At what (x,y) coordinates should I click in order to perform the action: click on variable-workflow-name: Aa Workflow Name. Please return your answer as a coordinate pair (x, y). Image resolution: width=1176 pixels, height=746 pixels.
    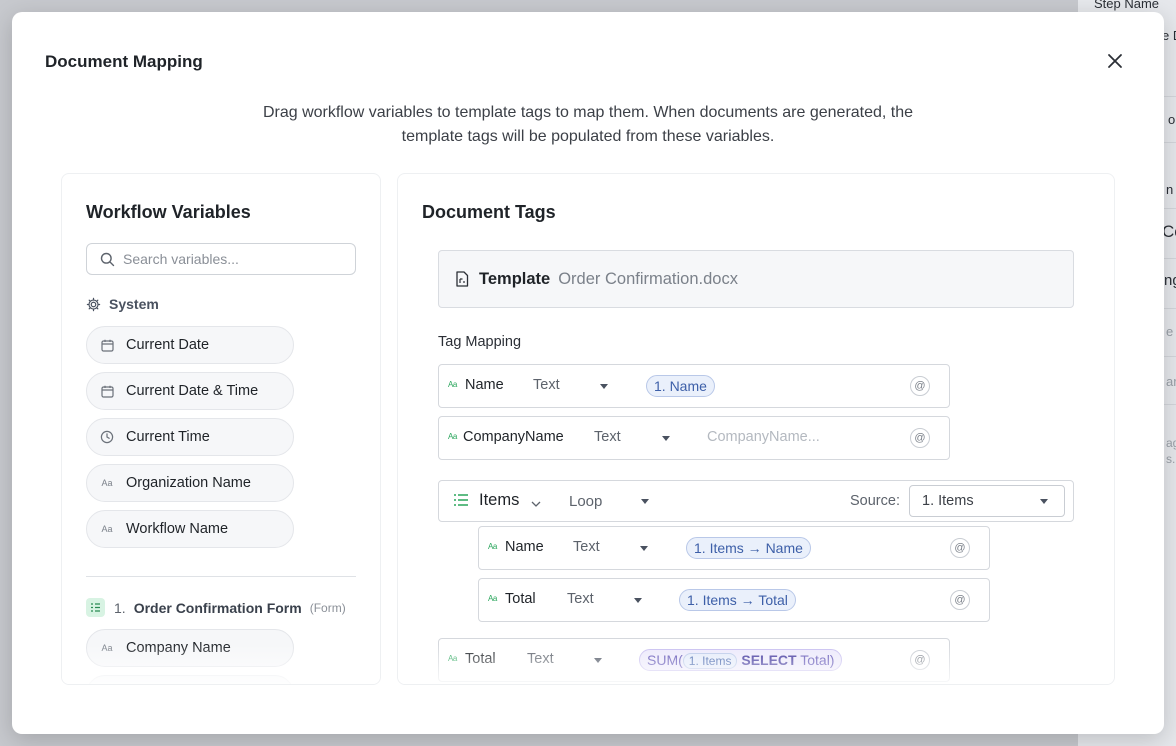
    Looking at the image, I should click on (190, 529).